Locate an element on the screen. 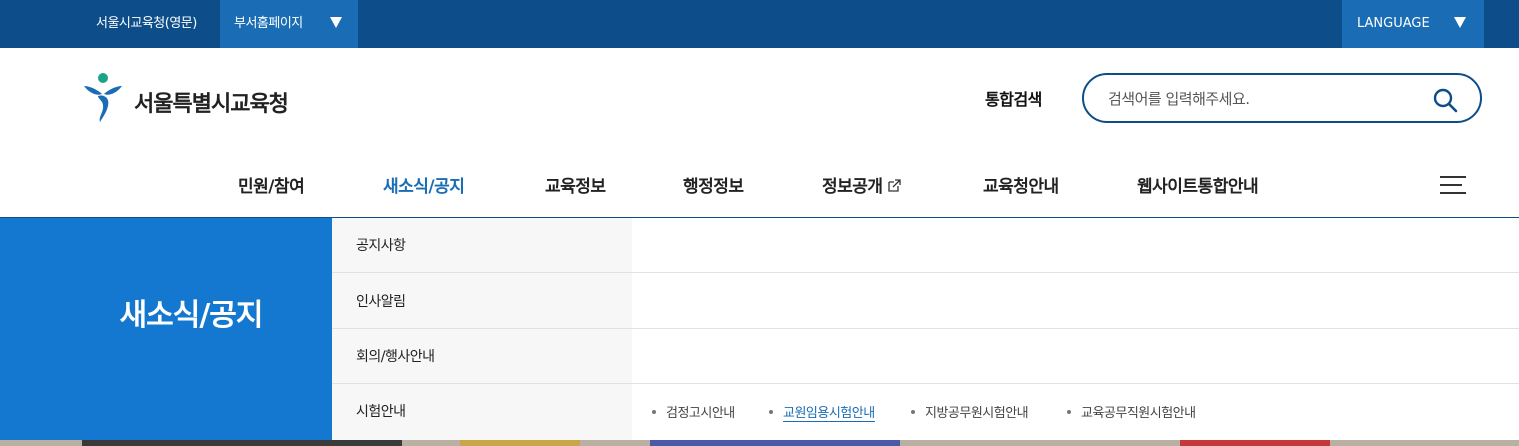  nav-item-about: 교육청안내 is located at coordinates (1021, 184).